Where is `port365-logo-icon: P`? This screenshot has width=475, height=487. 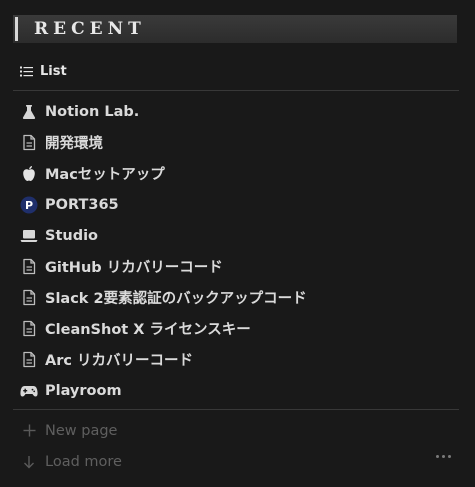
port365-logo-icon: P is located at coordinates (29, 205).